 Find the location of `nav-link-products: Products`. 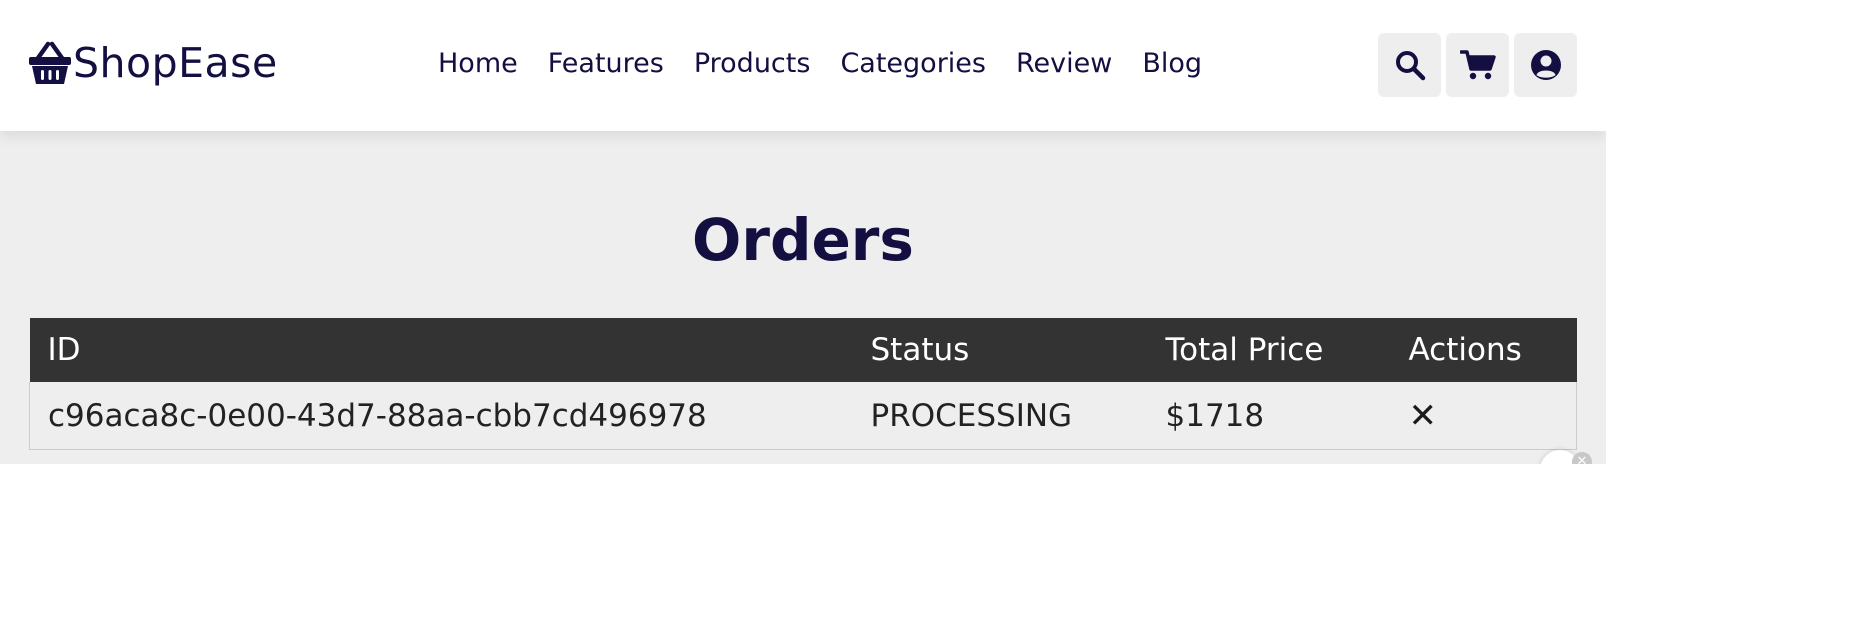

nav-link-products: Products is located at coordinates (752, 64).